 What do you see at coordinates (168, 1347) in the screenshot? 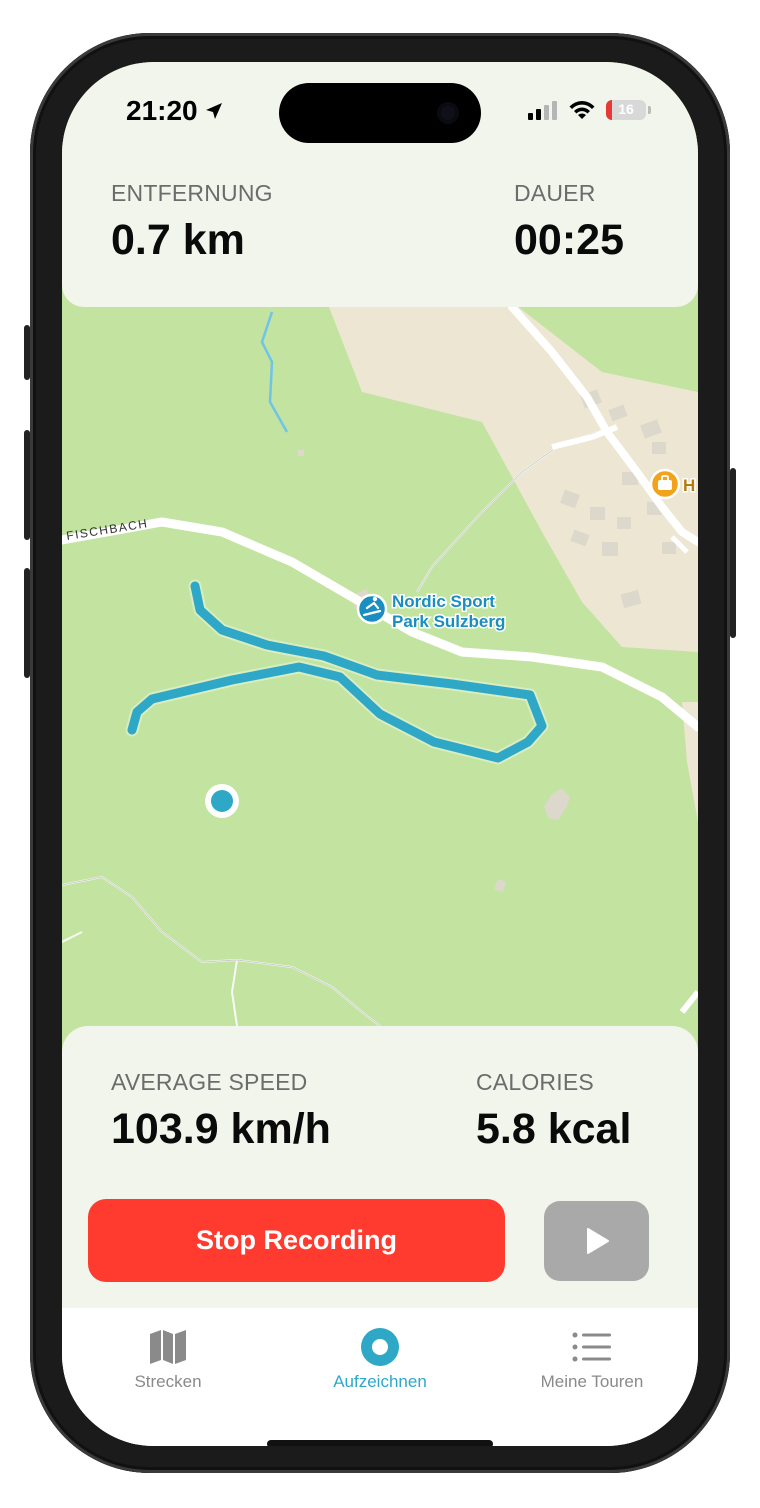
I see `map-icon` at bounding box center [168, 1347].